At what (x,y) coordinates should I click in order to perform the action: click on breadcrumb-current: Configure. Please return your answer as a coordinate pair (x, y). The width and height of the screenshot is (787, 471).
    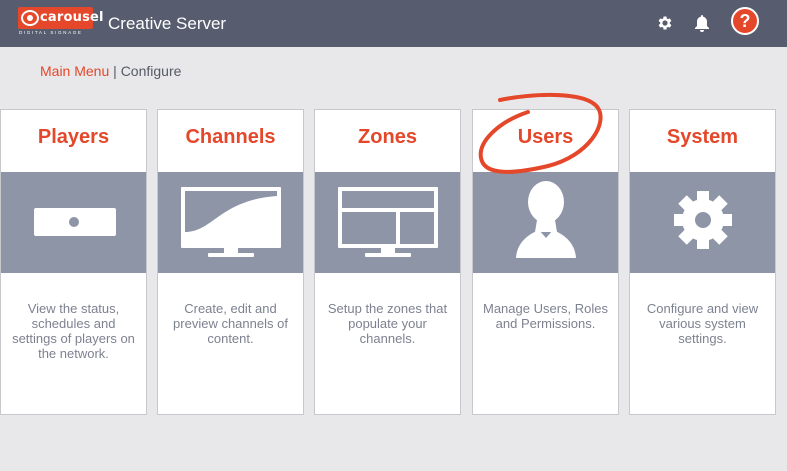
    Looking at the image, I should click on (151, 71).